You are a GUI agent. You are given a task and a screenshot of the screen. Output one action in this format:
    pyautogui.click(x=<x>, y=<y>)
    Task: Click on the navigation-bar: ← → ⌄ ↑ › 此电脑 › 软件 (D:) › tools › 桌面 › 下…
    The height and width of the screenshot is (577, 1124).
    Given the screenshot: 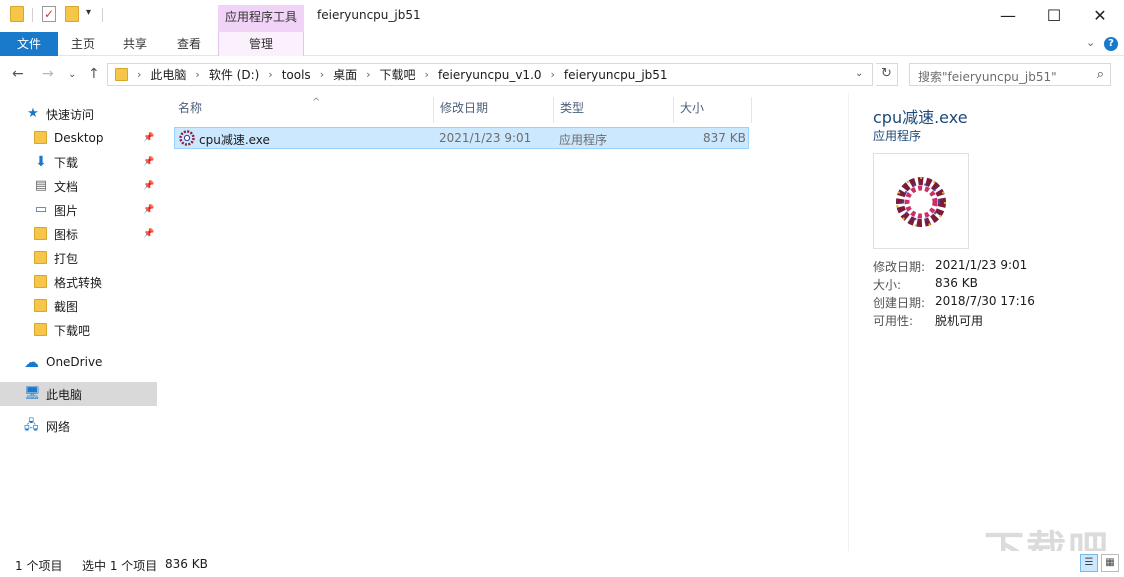 What is the action you would take?
    pyautogui.click(x=562, y=75)
    